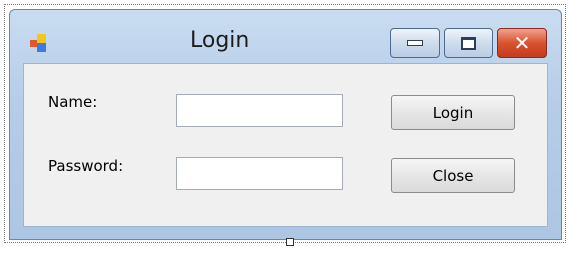 The width and height of the screenshot is (571, 254). What do you see at coordinates (453, 175) in the screenshot?
I see `close-button: Close` at bounding box center [453, 175].